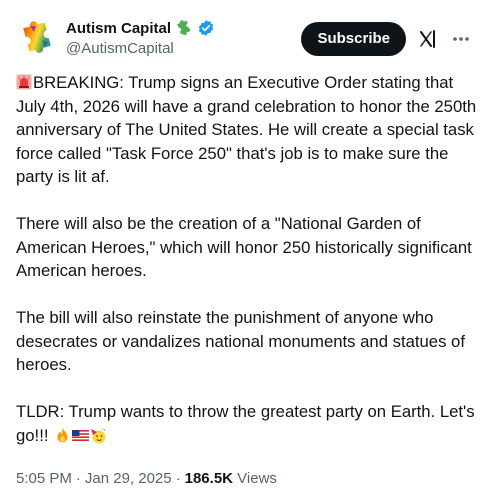 Image resolution: width=492 pixels, height=500 pixels. Describe the element at coordinates (118, 28) in the screenshot. I see `author-display-name: Autism Capital` at that location.